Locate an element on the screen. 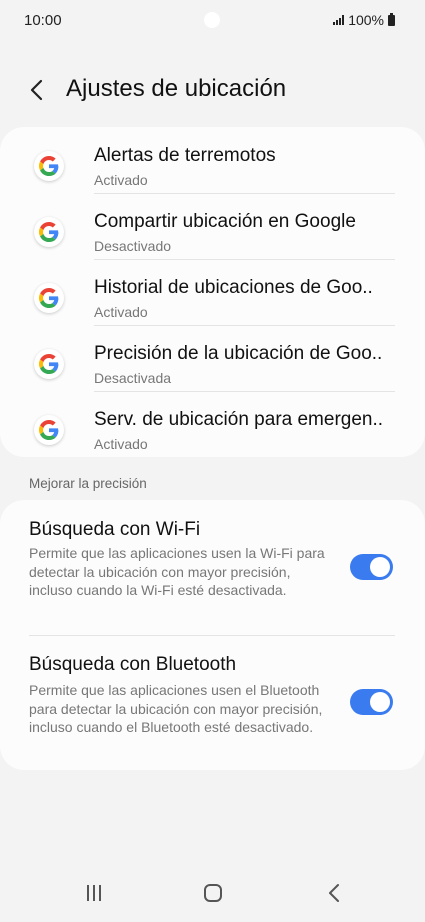 The height and width of the screenshot is (922, 425). nav-back-button is located at coordinates (334, 894).